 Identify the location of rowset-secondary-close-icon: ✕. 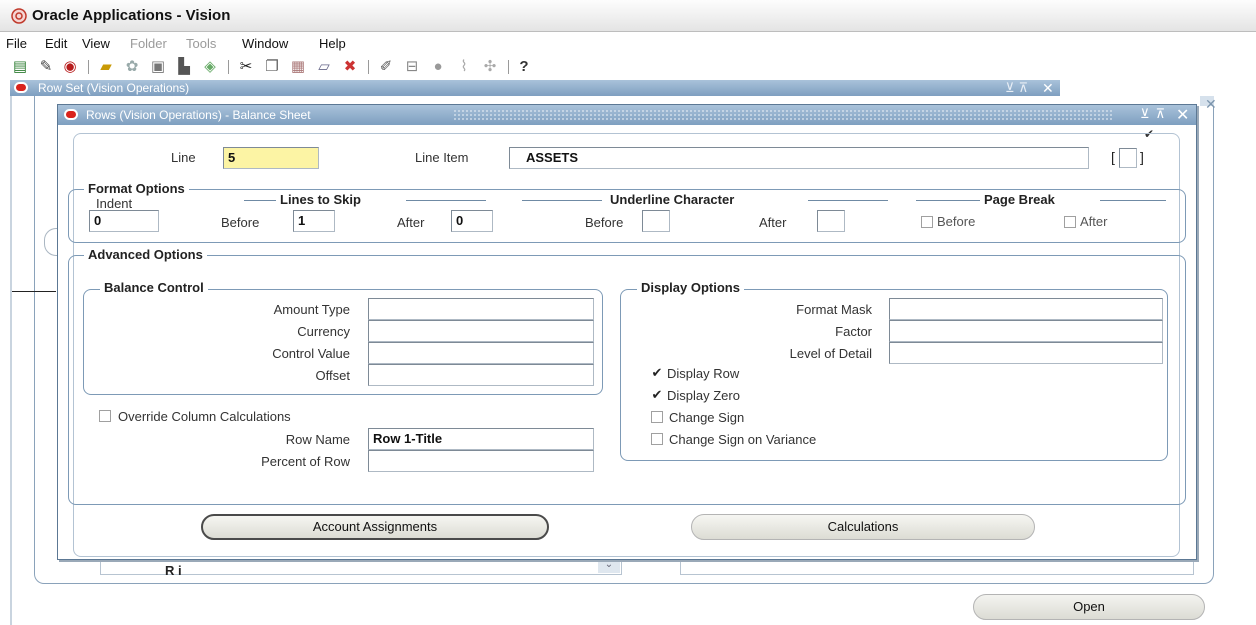
(1211, 104).